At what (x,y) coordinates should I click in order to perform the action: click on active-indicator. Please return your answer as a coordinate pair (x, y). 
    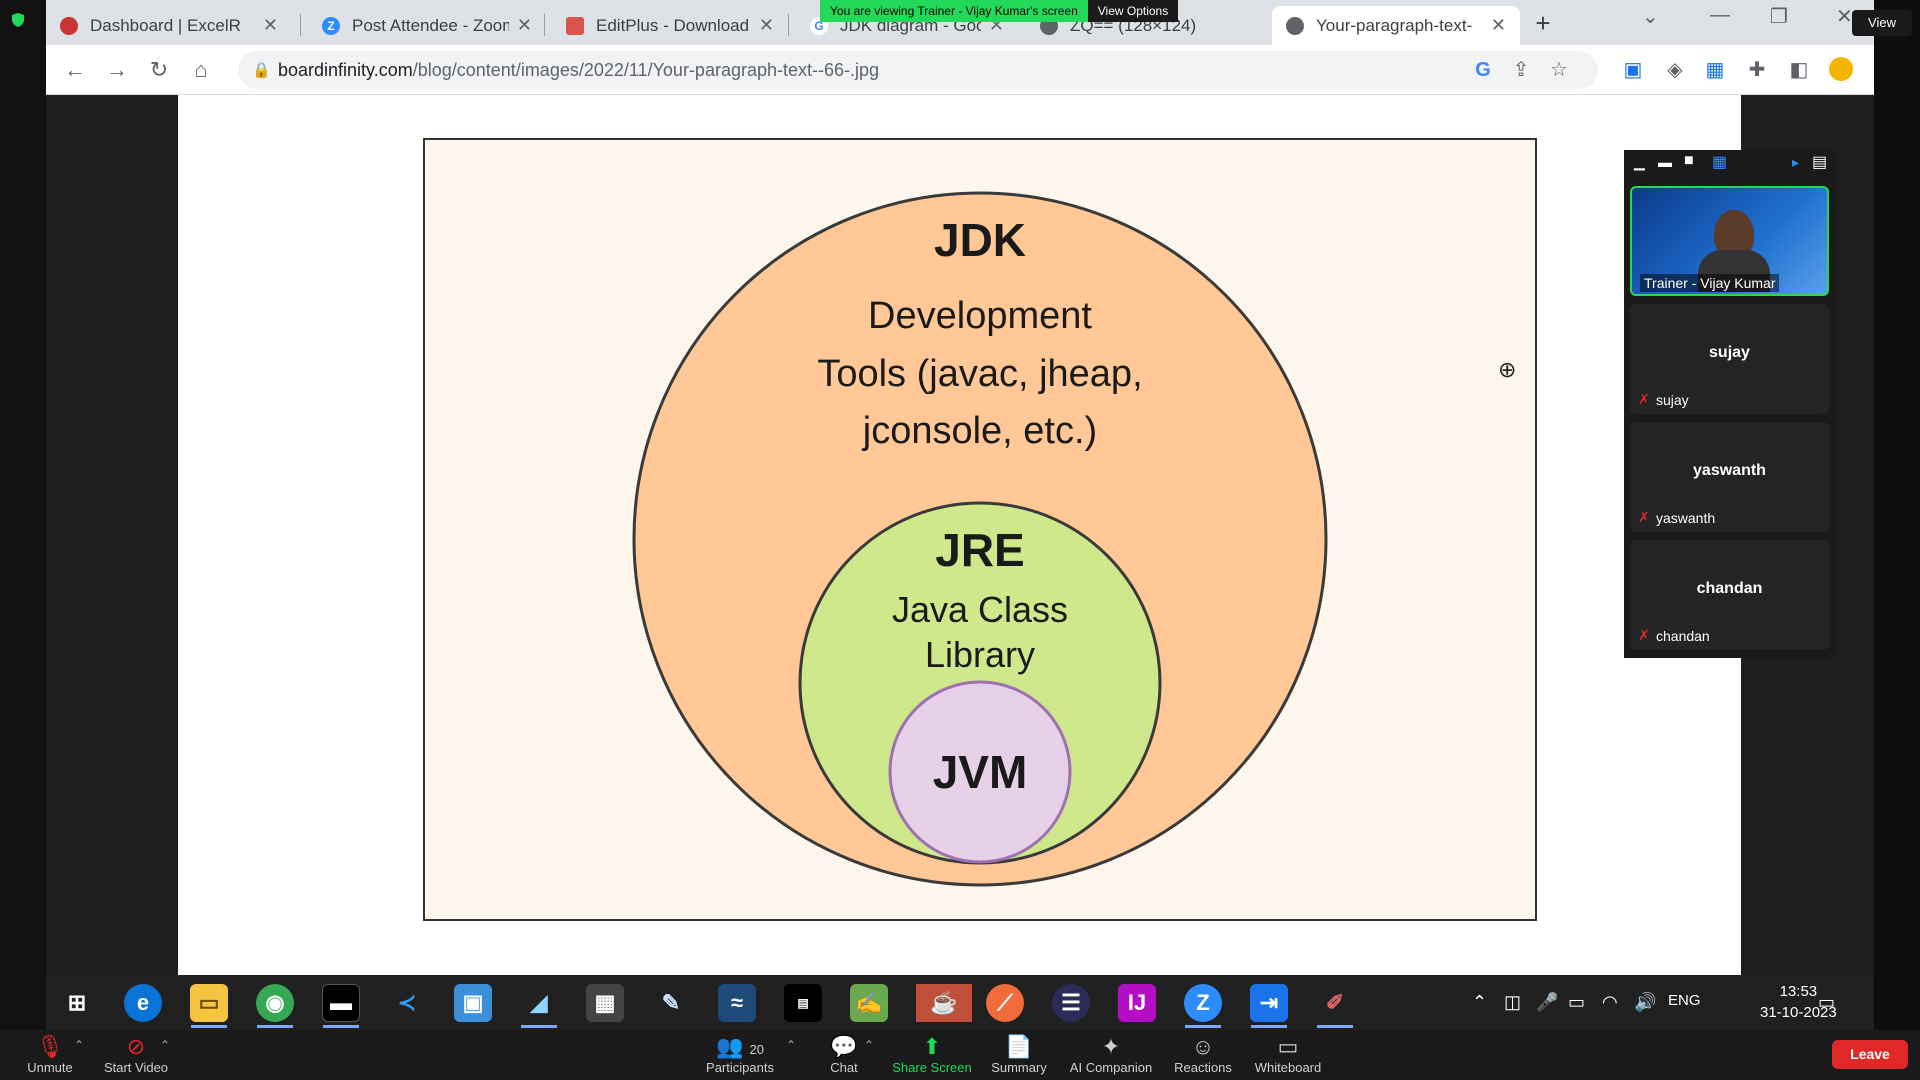
    Looking at the image, I should click on (341, 1026).